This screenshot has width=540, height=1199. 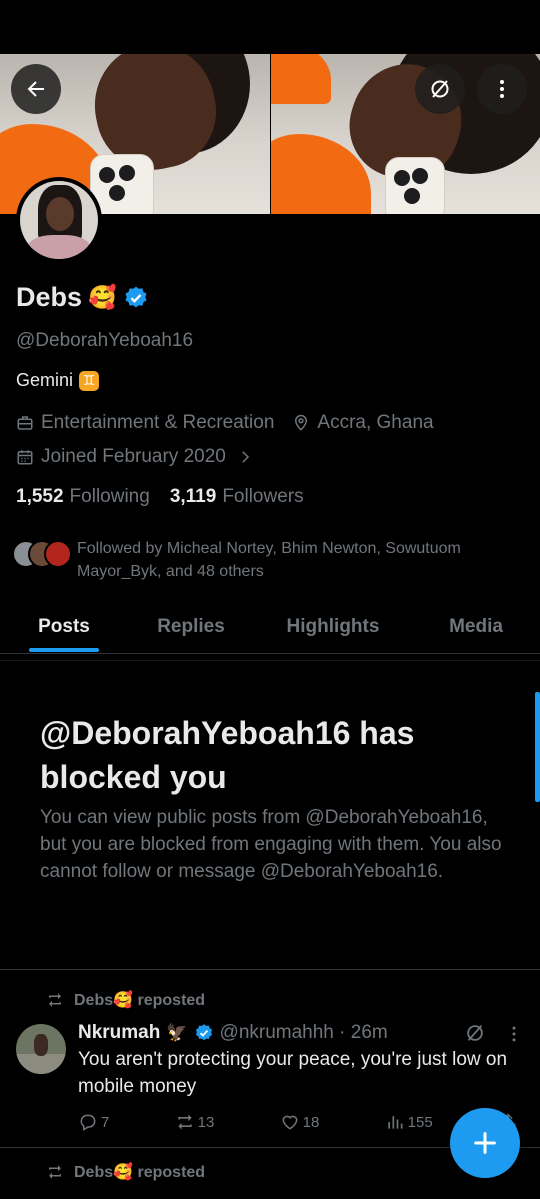 I want to click on compose-post-button, so click(x=485, y=1143).